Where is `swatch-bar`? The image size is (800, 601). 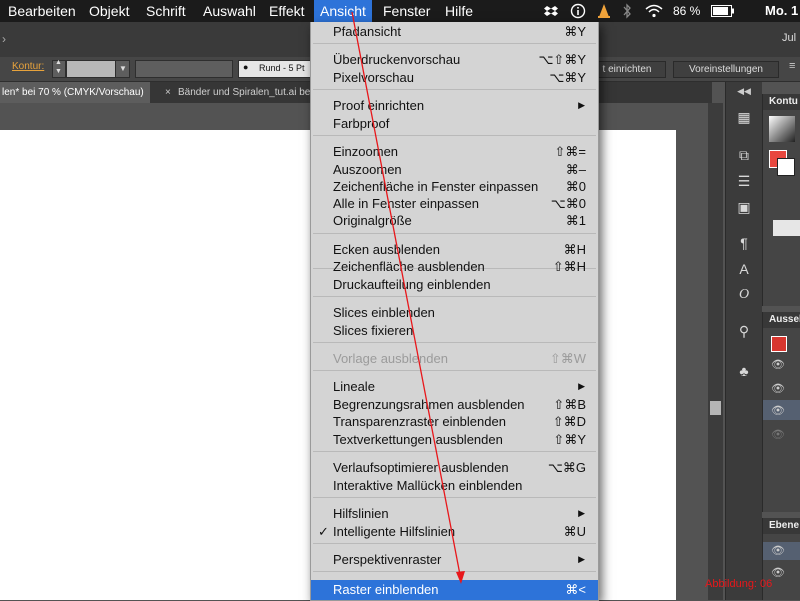
swatch-bar is located at coordinates (786, 228).